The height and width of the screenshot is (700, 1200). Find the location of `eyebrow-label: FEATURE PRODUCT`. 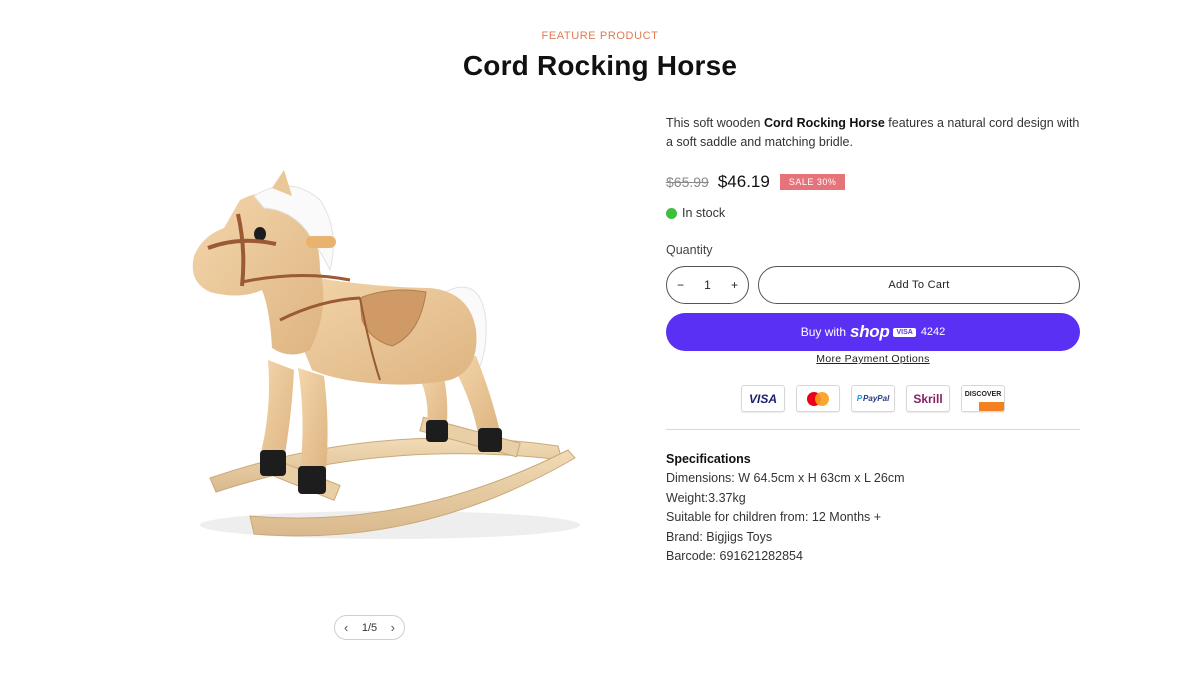

eyebrow-label: FEATURE PRODUCT is located at coordinates (600, 36).